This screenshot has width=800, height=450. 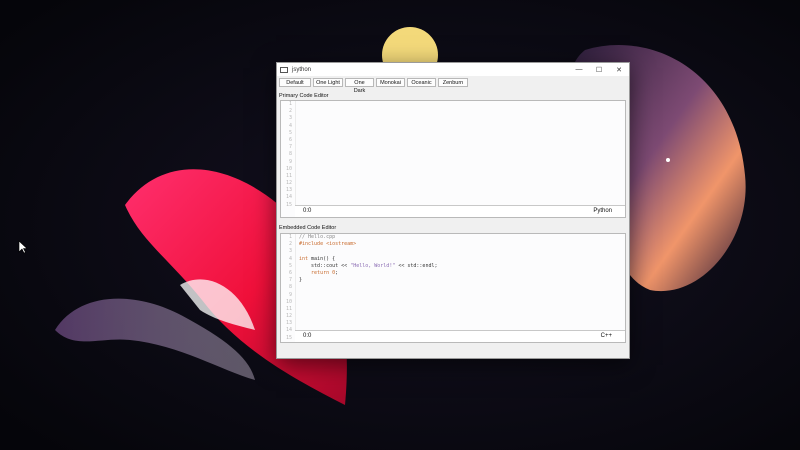 What do you see at coordinates (461, 153) in the screenshot?
I see `code-text-area` at bounding box center [461, 153].